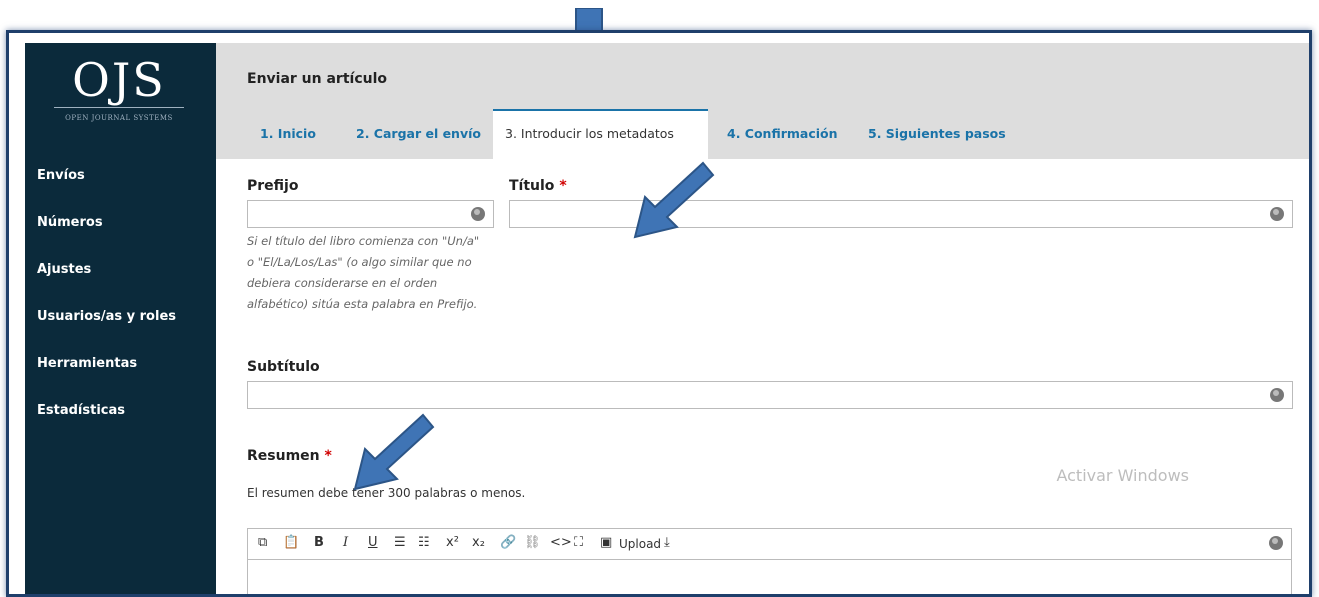 Image resolution: width=1319 pixels, height=597 pixels. What do you see at coordinates (1122, 475) in the screenshot?
I see `windows-activation-watermark: Activar Windows` at bounding box center [1122, 475].